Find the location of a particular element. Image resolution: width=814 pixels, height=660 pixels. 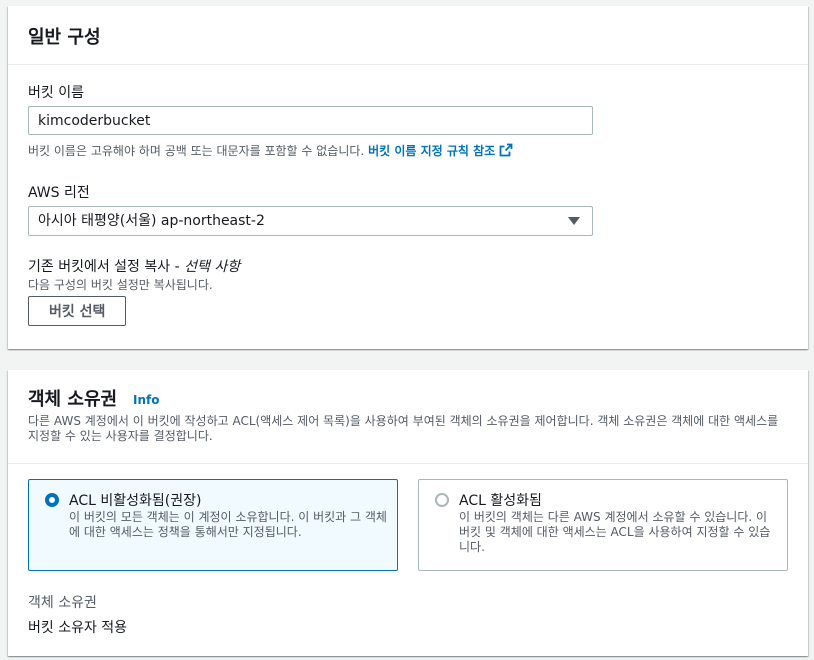

external-link-icon is located at coordinates (506, 150).